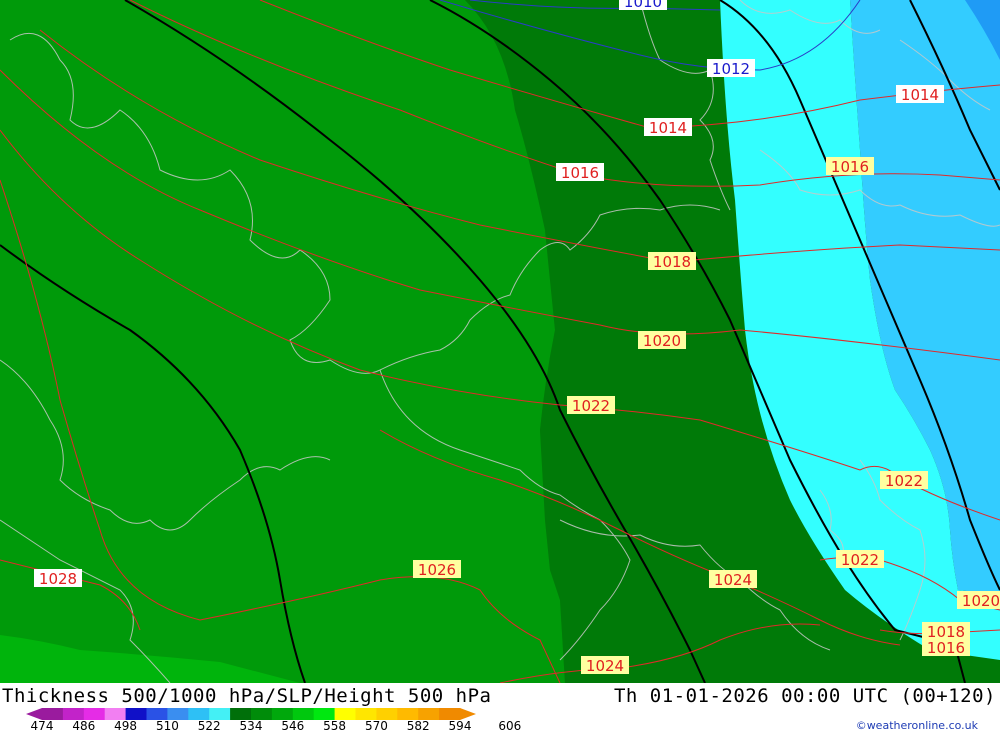 This screenshot has width=1000, height=733. I want to click on colorbar-tick-label: 486, so click(84, 726).